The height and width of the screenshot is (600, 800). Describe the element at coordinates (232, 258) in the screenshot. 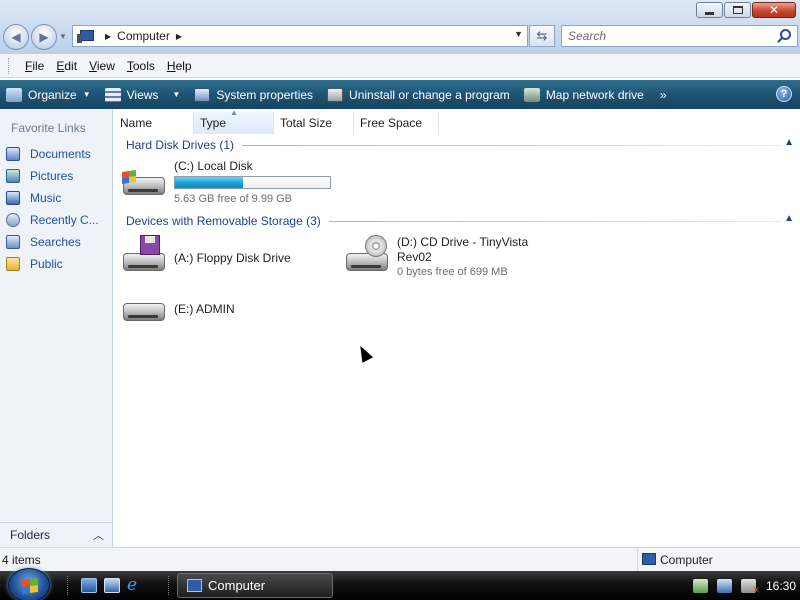

I see `drive-name: (A:) Floppy Disk Drive` at that location.